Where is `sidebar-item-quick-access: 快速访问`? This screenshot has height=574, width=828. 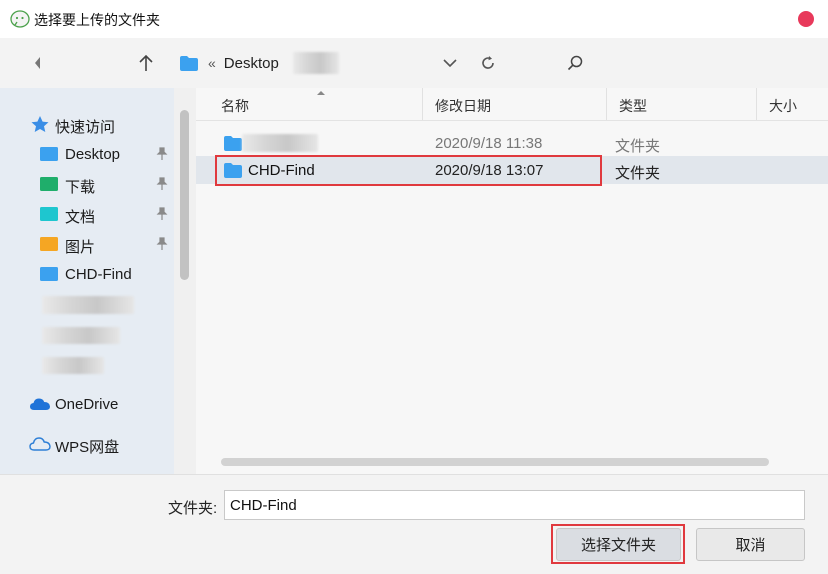
sidebar-item-quick-access: 快速访问 is located at coordinates (87, 124).